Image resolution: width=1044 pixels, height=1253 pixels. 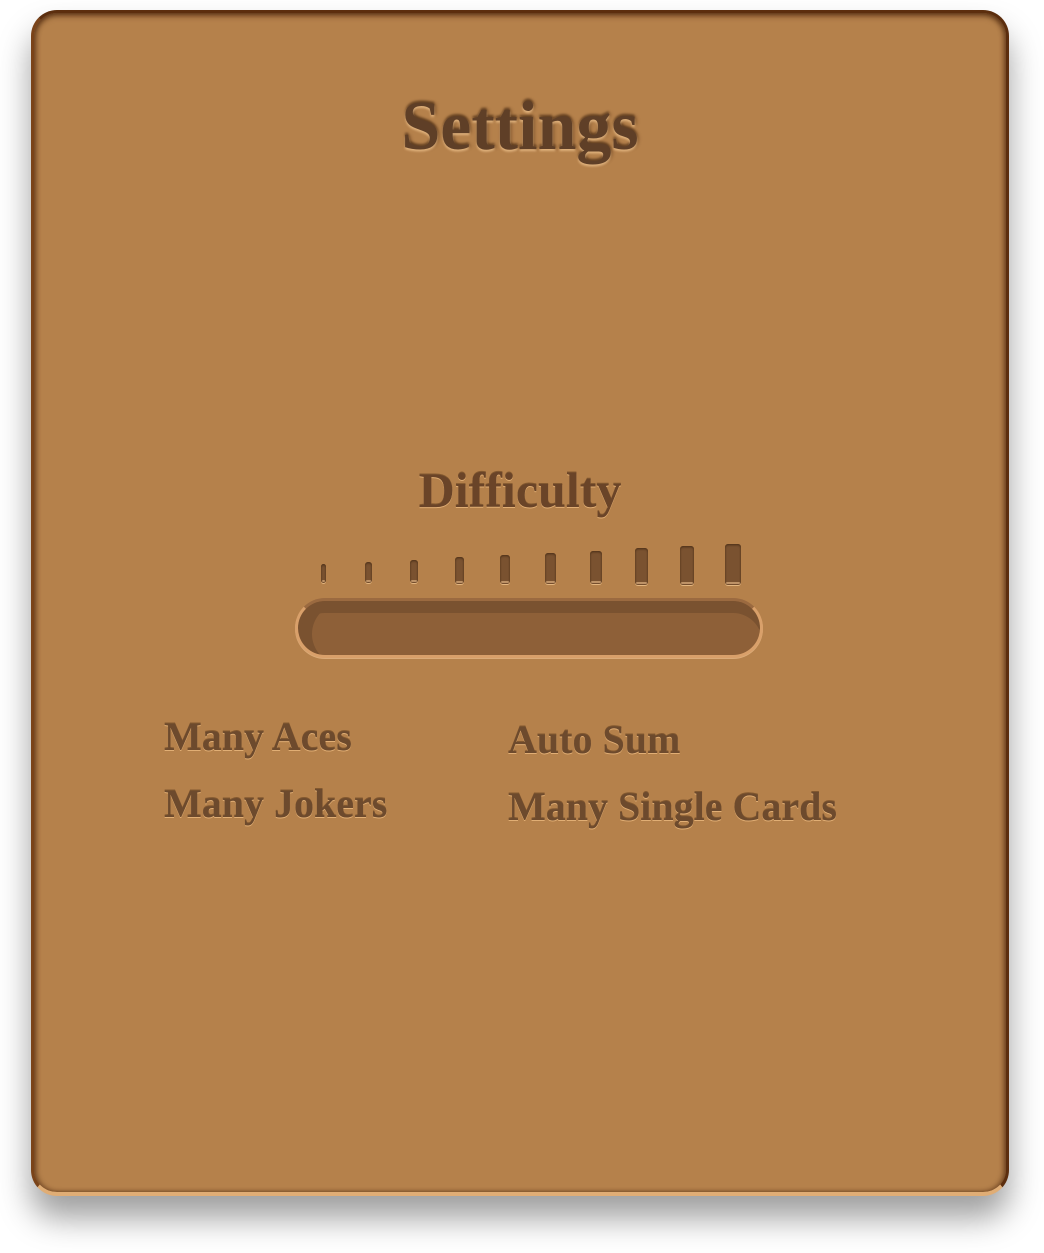 What do you see at coordinates (529, 628) in the screenshot?
I see `difficulty-slider` at bounding box center [529, 628].